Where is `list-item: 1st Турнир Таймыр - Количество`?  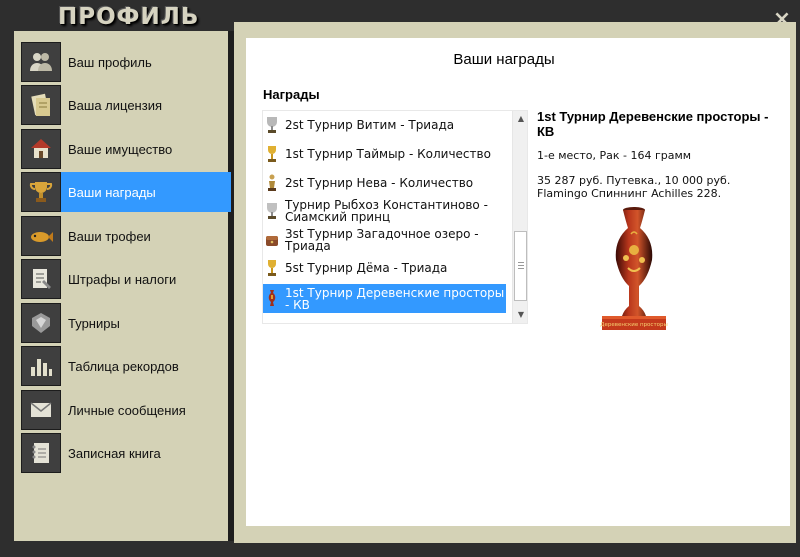 list-item: 1st Турнир Таймыр - Количество is located at coordinates (384, 154).